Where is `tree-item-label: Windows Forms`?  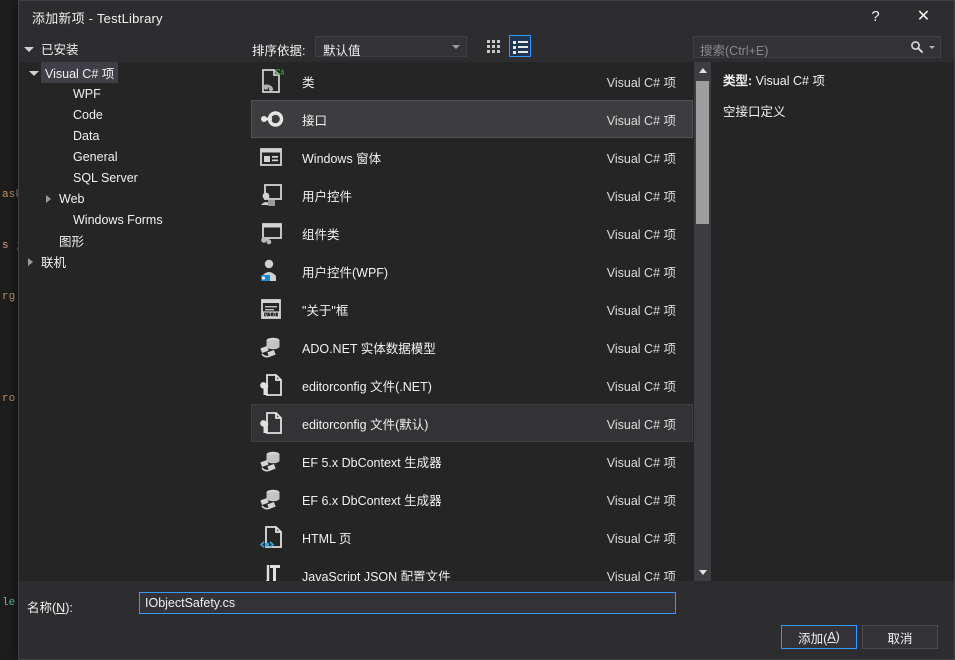 tree-item-label: Windows Forms is located at coordinates (118, 219).